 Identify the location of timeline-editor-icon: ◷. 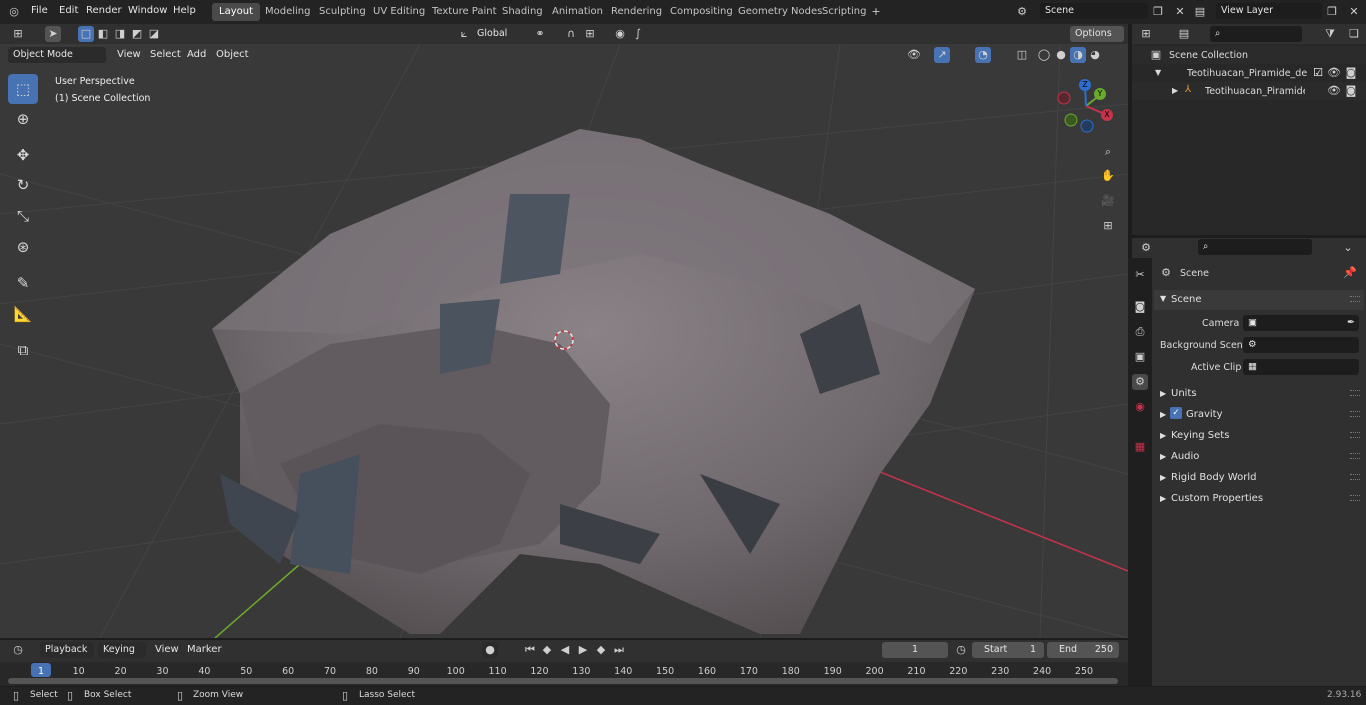
(18, 650).